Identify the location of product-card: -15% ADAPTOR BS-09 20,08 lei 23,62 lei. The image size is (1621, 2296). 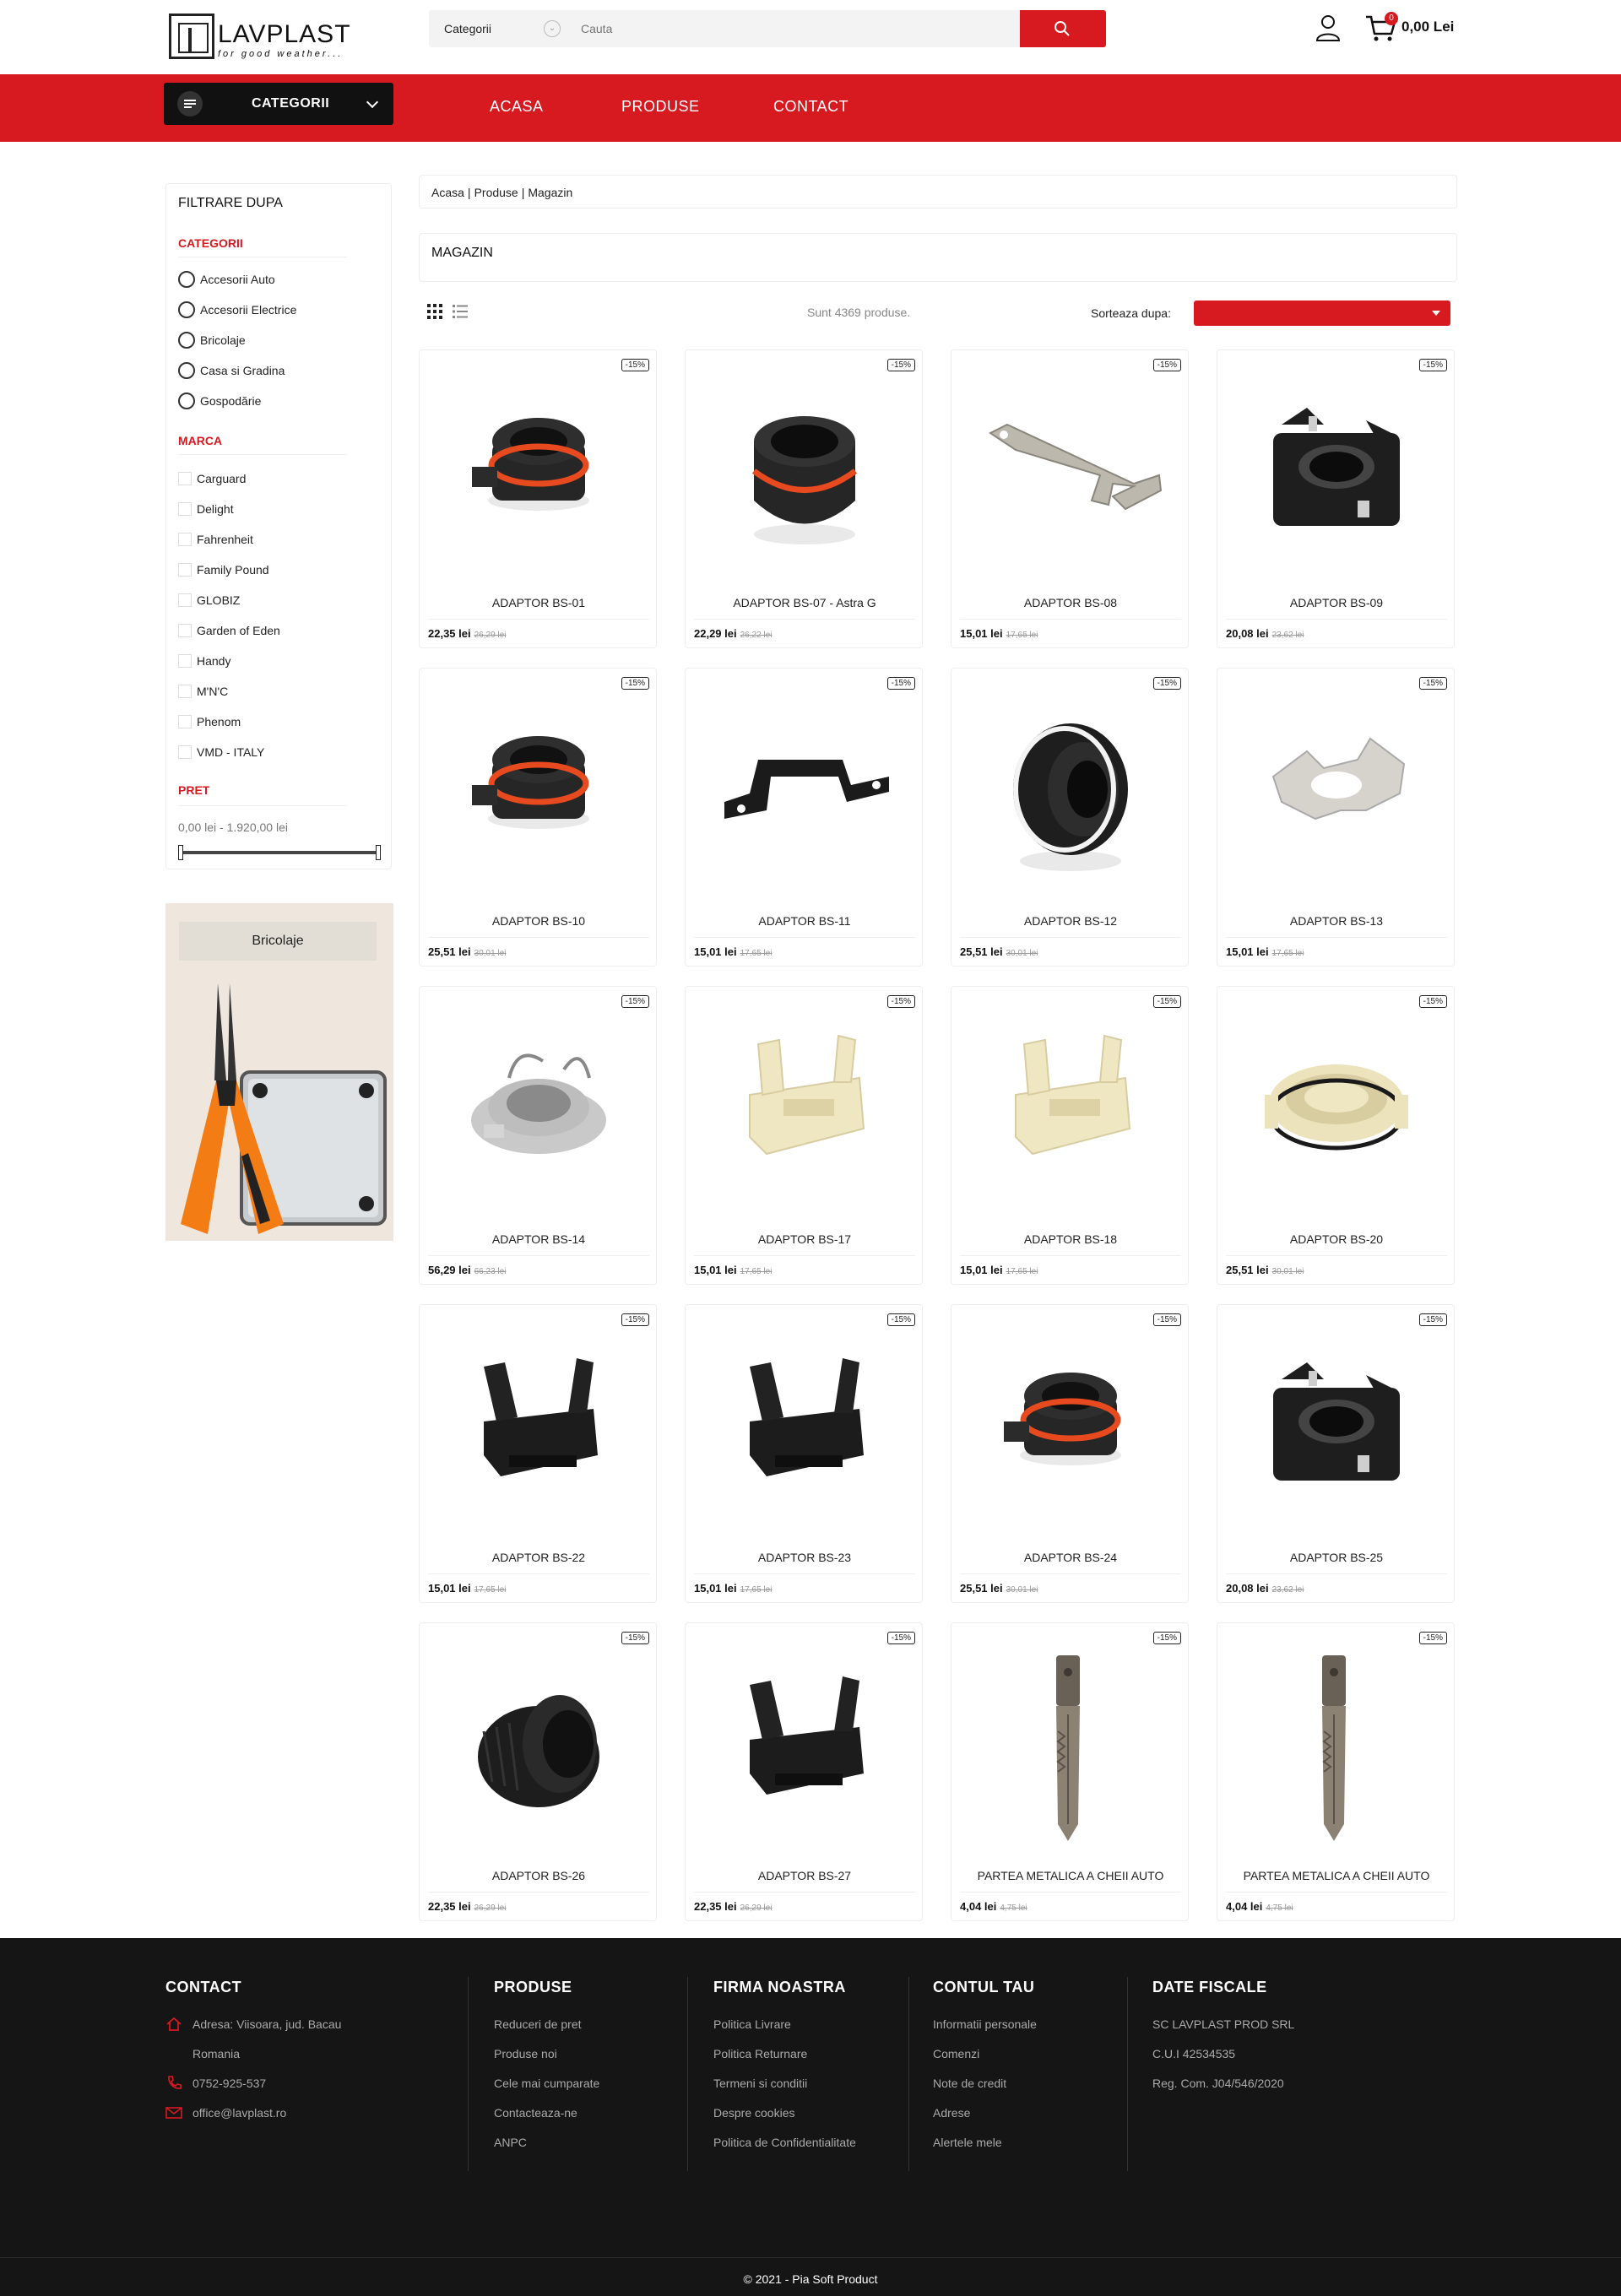
(1336, 499).